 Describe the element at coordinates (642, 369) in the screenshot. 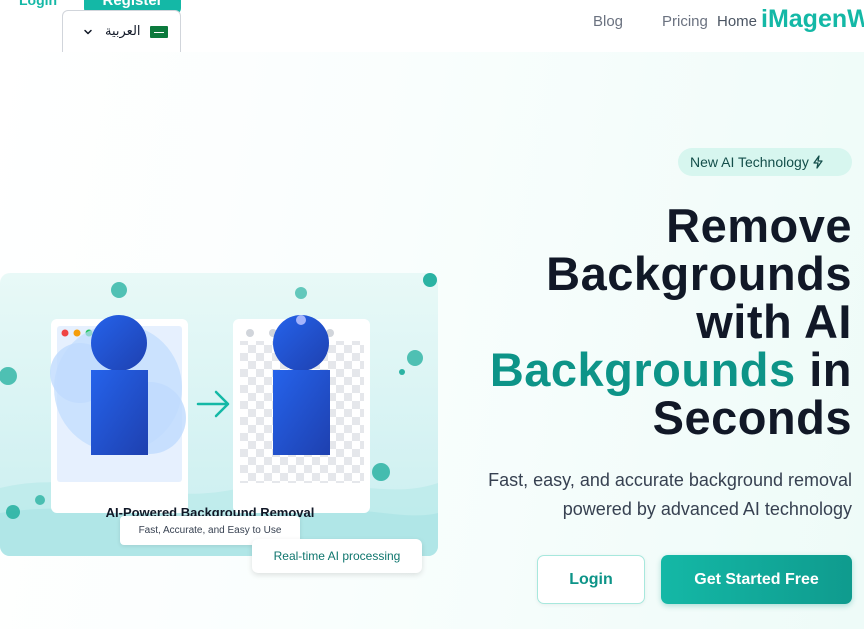

I see `headline-accent: Backgrounds` at that location.